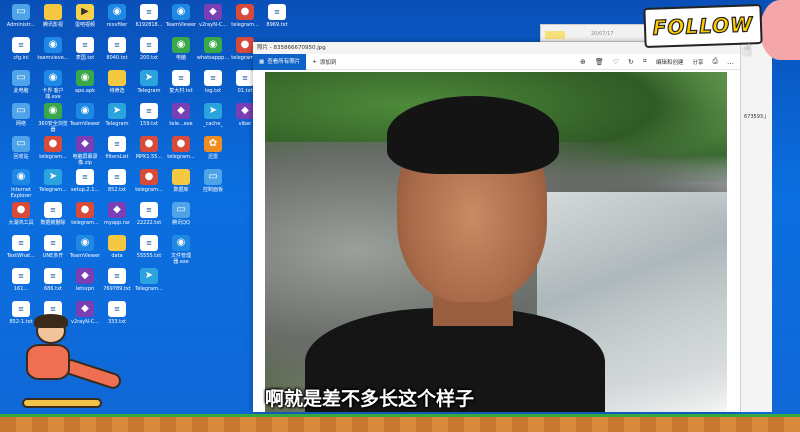  What do you see at coordinates (400, 423) in the screenshot?
I see `ground-strip` at bounding box center [400, 423].